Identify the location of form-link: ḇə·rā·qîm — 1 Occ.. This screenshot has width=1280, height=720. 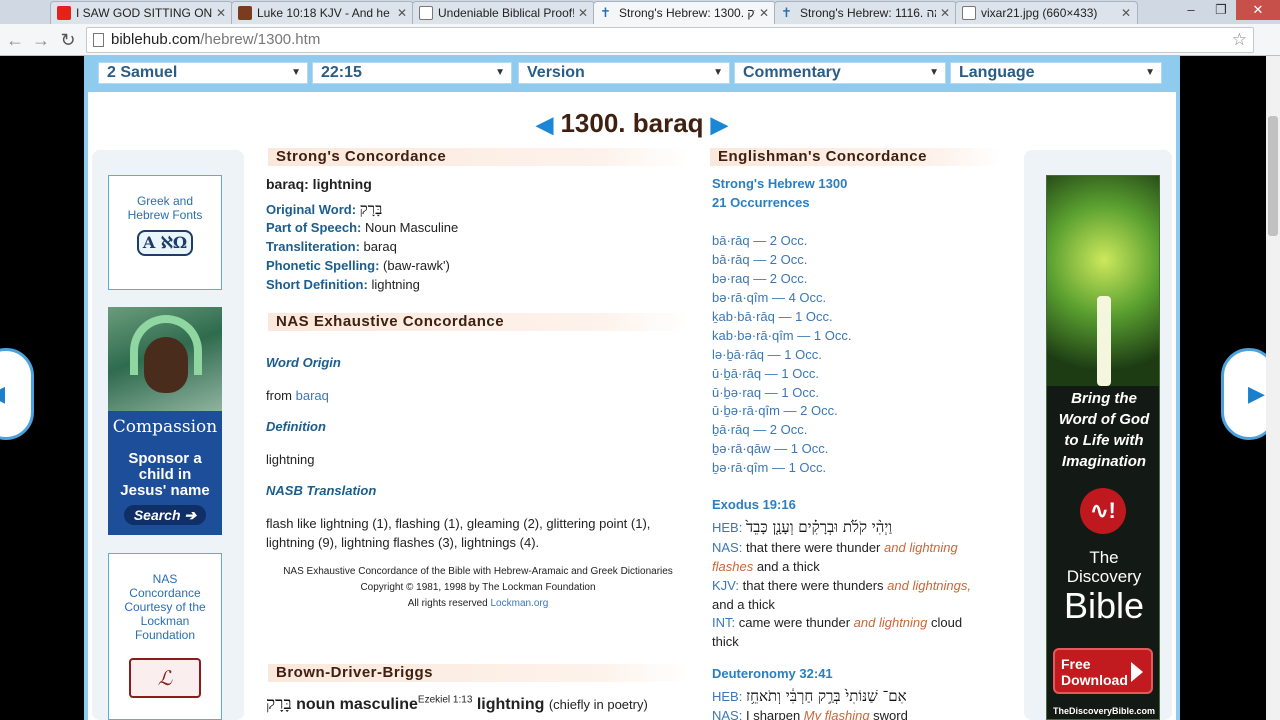
(769, 467).